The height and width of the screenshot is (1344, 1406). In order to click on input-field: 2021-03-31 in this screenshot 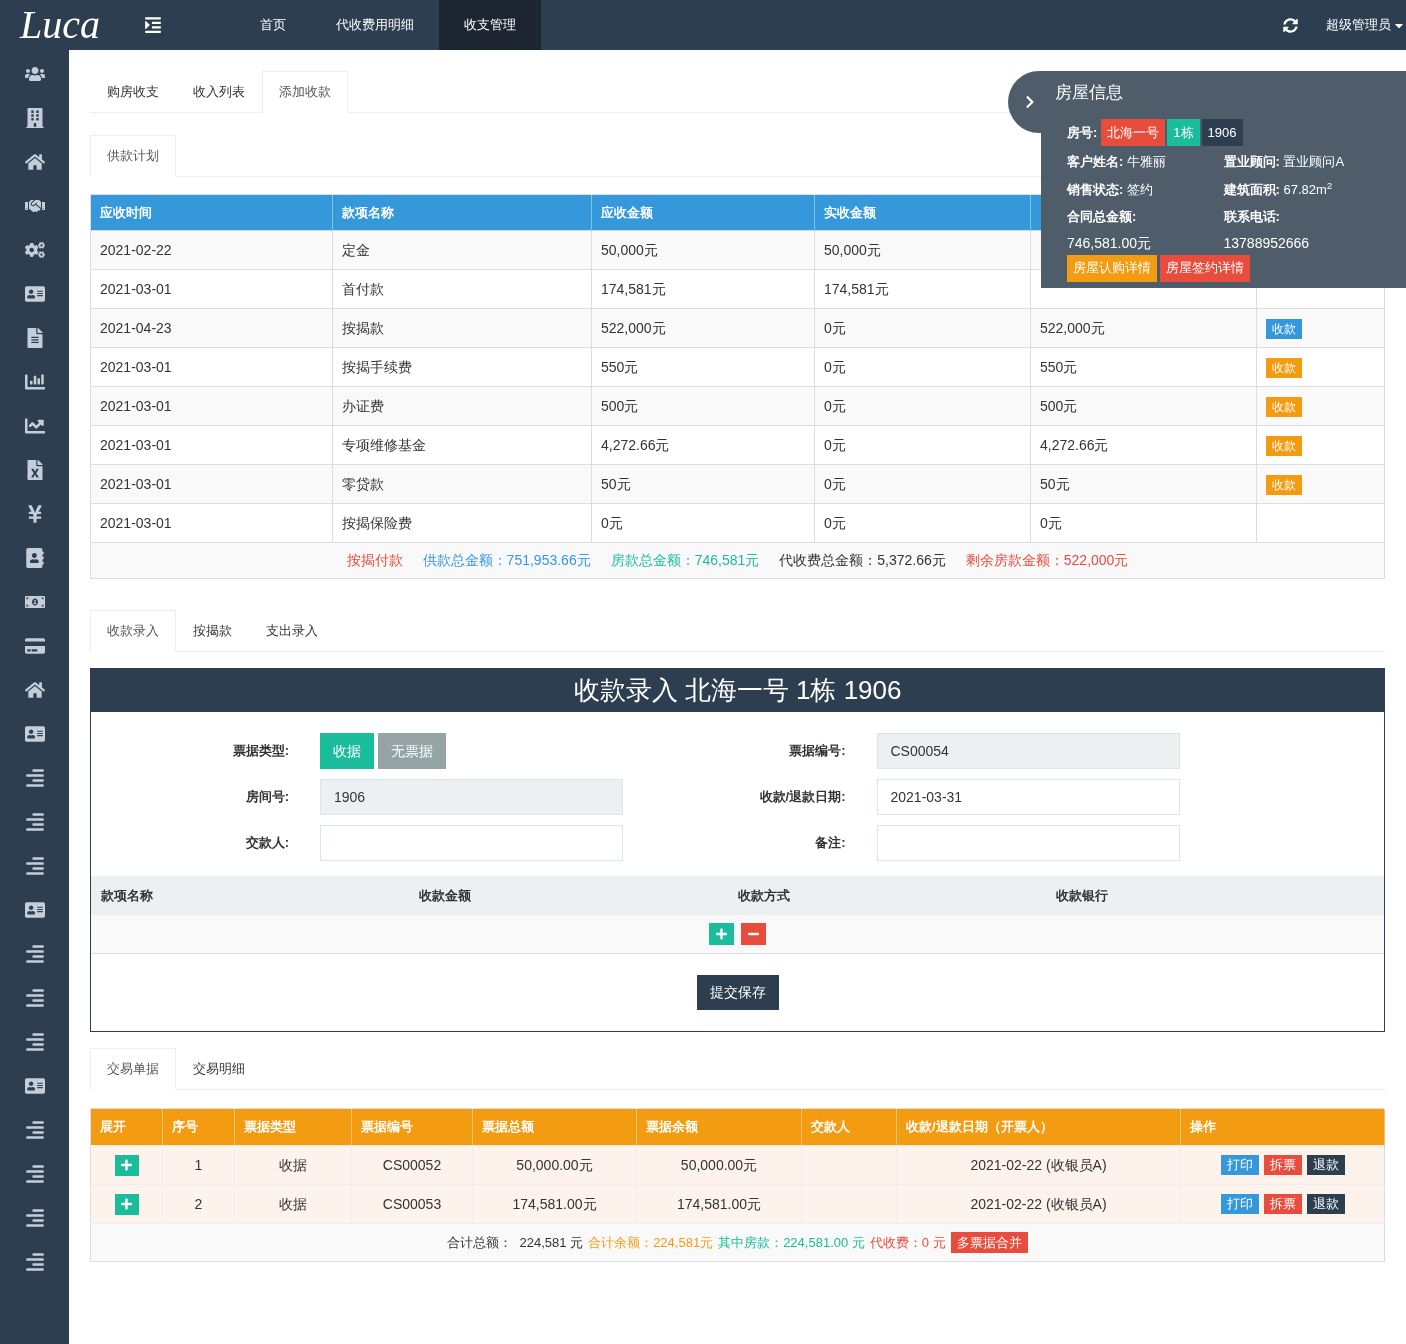, I will do `click(1028, 797)`.